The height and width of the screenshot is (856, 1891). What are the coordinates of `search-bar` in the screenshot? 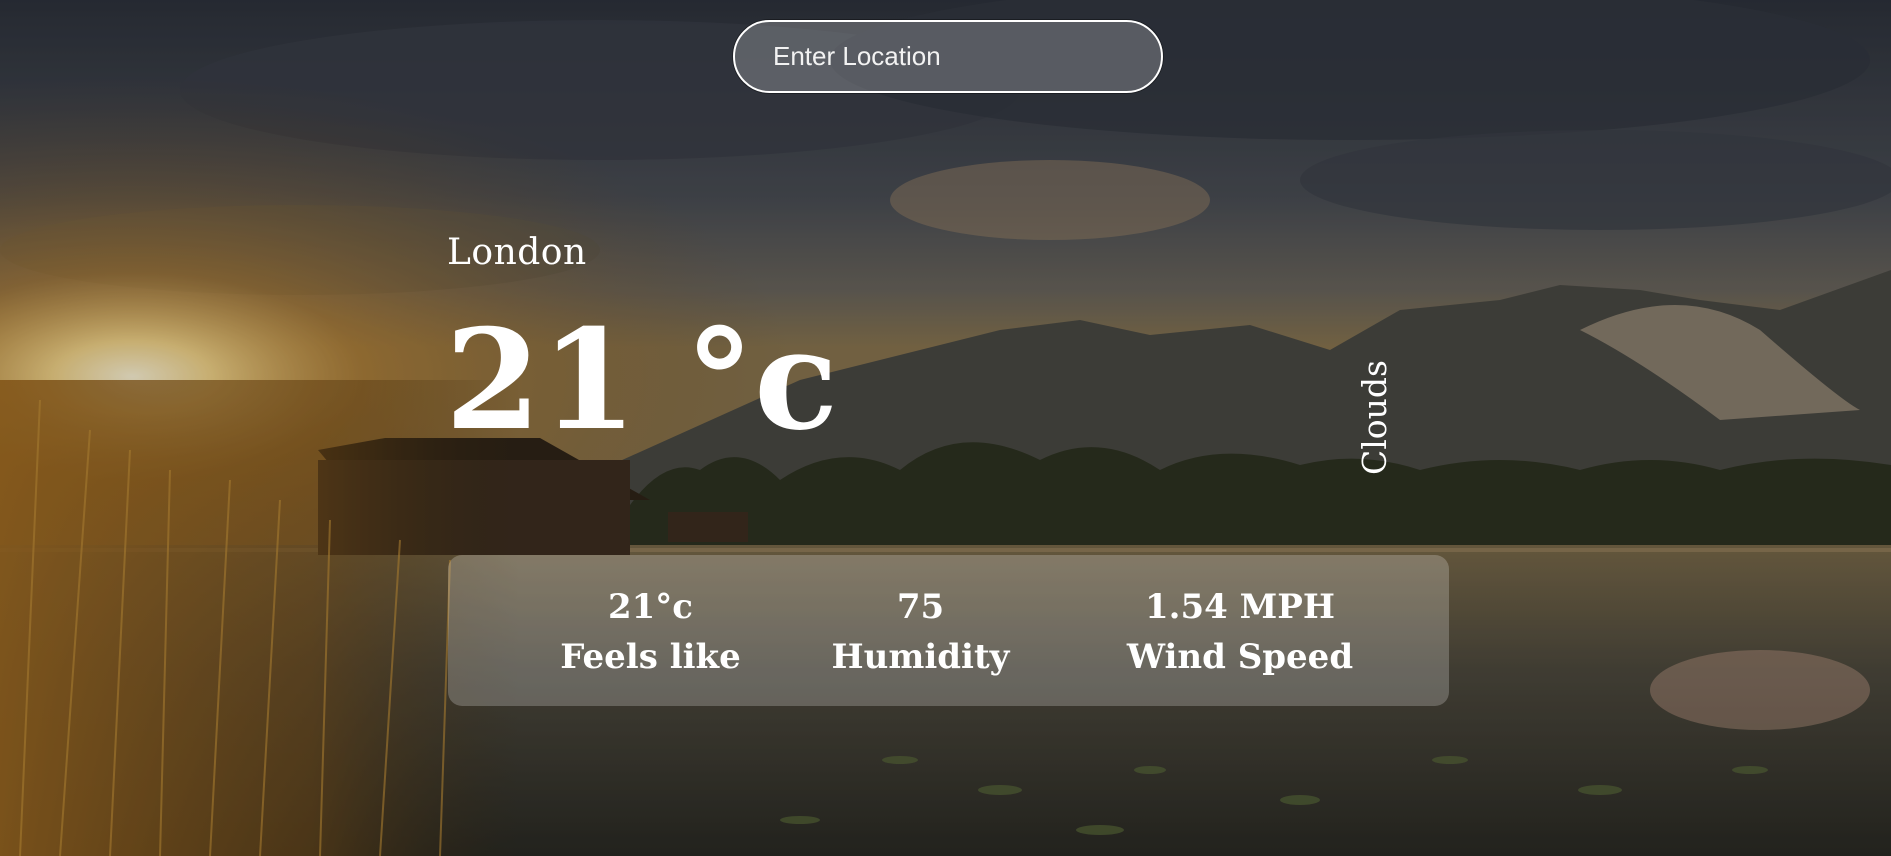 It's located at (948, 56).